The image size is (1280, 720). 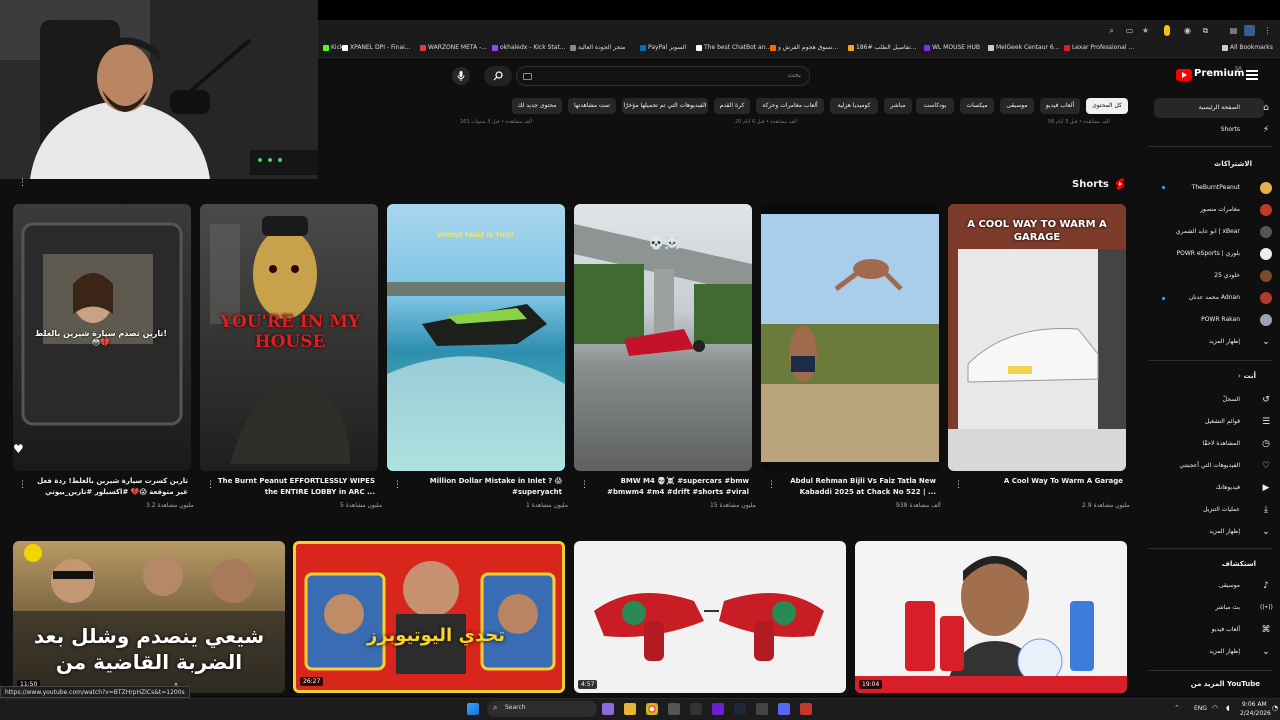 I want to click on bookmark-item: WL MOUSE HUB, so click(x=952, y=47).